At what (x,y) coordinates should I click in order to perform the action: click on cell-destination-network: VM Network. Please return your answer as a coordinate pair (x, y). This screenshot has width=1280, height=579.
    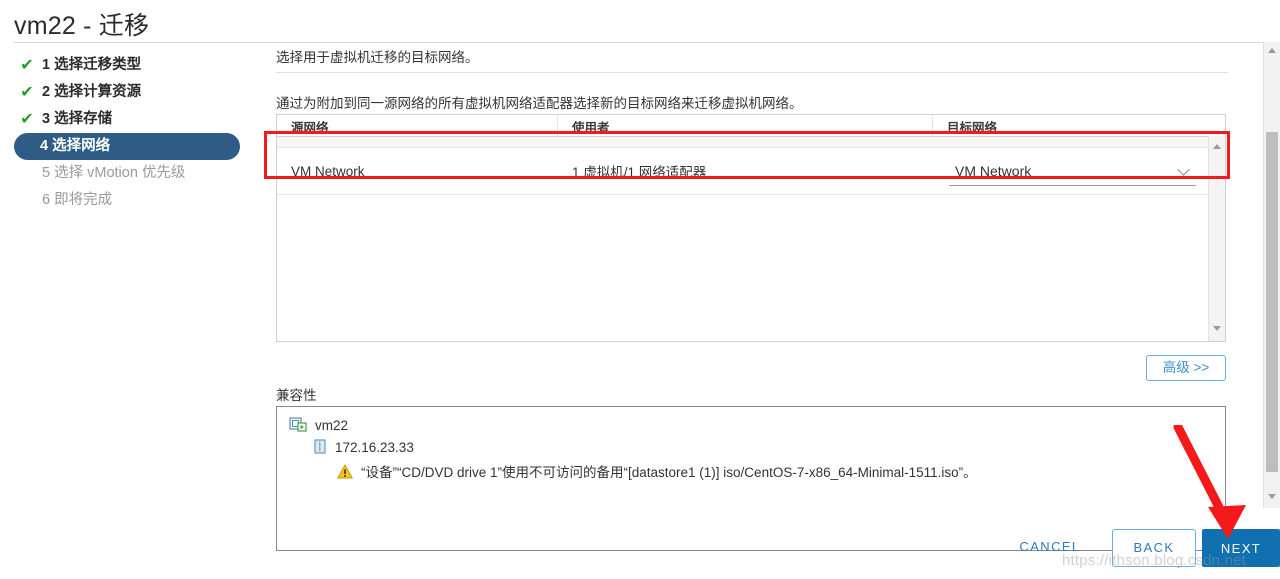
    Looking at the image, I should click on (1079, 171).